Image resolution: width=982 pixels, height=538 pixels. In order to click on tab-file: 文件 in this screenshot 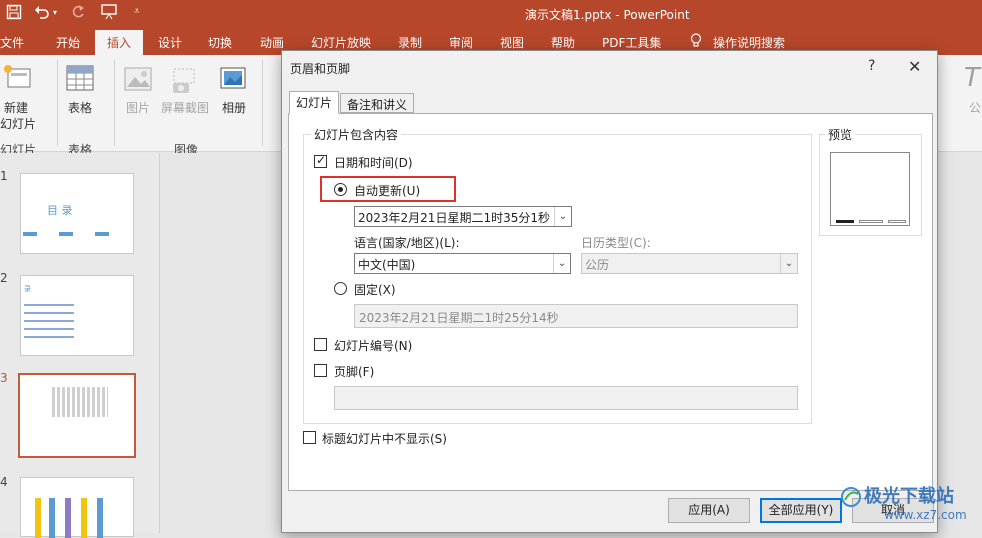, I will do `click(12, 42)`.